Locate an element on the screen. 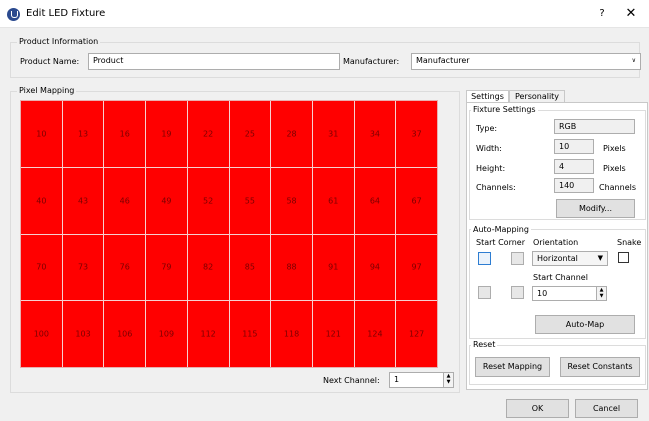  height-field: 4 is located at coordinates (574, 166).